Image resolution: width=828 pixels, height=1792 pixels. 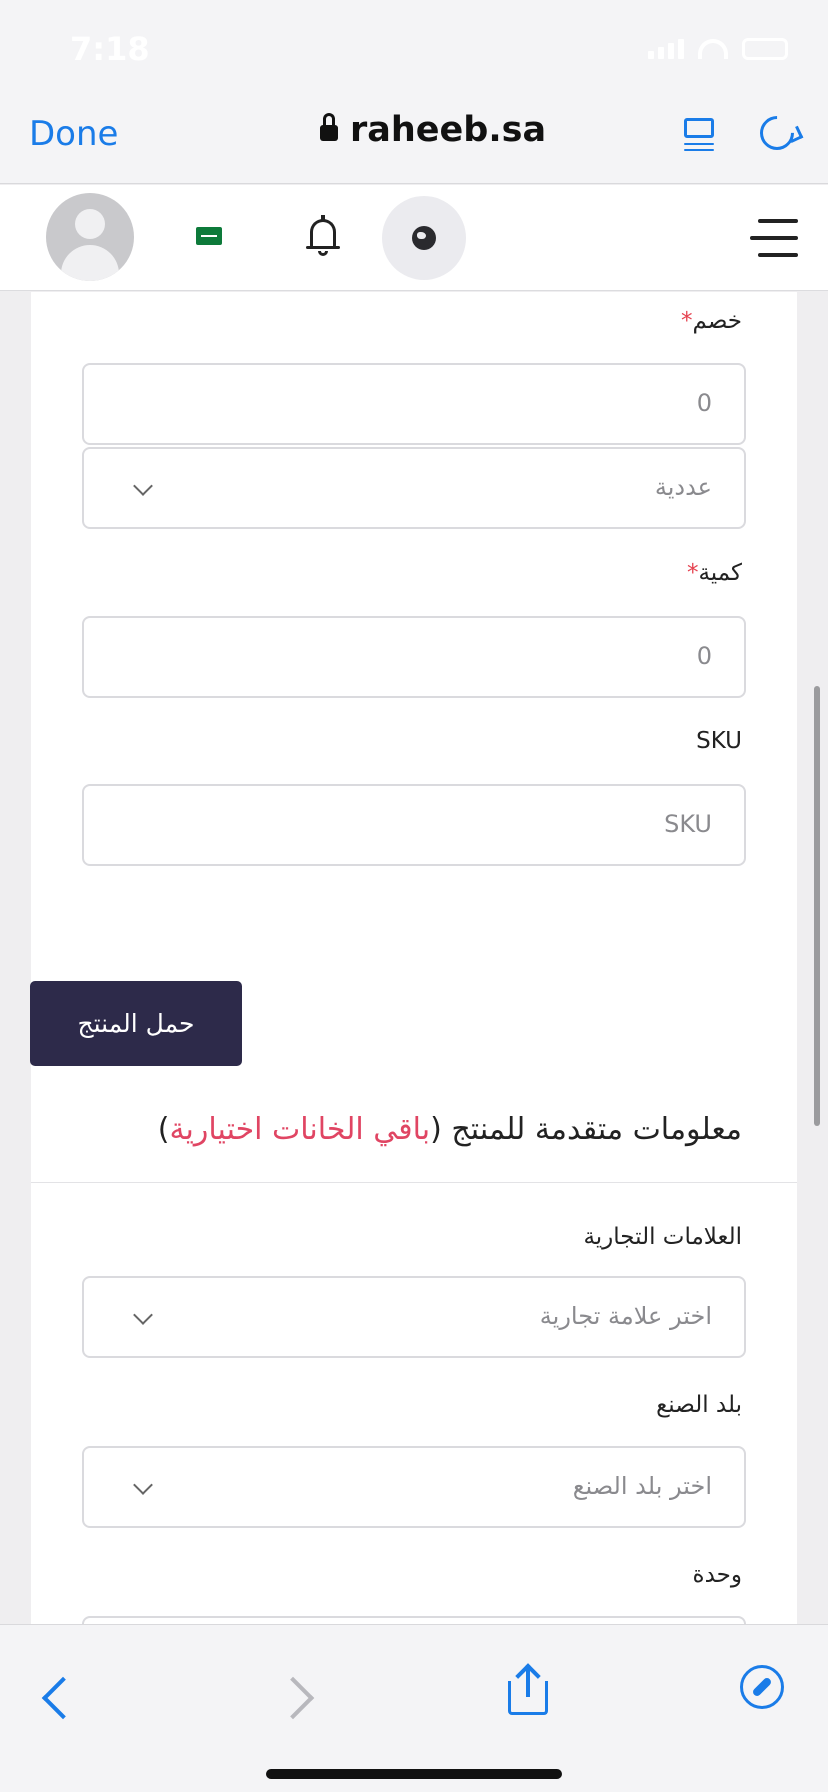 What do you see at coordinates (817, 906) in the screenshot?
I see `scrollbar` at bounding box center [817, 906].